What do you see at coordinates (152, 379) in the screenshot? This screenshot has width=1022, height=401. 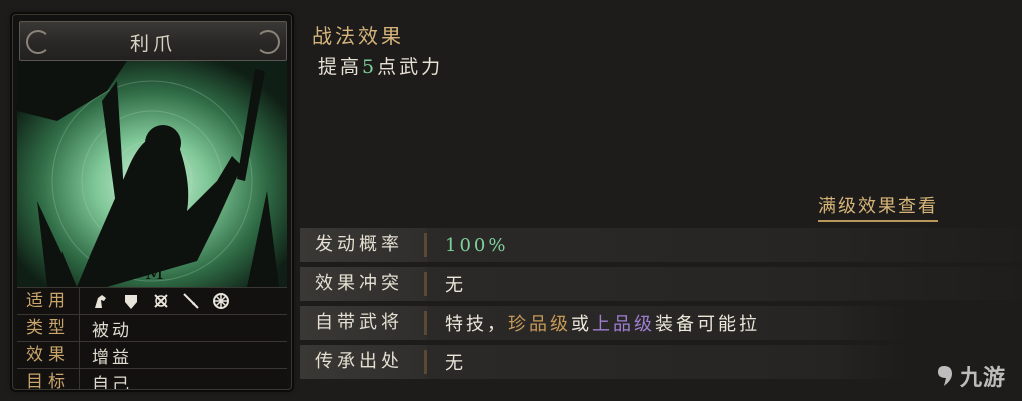 I see `info-row-target: 目标 自己` at bounding box center [152, 379].